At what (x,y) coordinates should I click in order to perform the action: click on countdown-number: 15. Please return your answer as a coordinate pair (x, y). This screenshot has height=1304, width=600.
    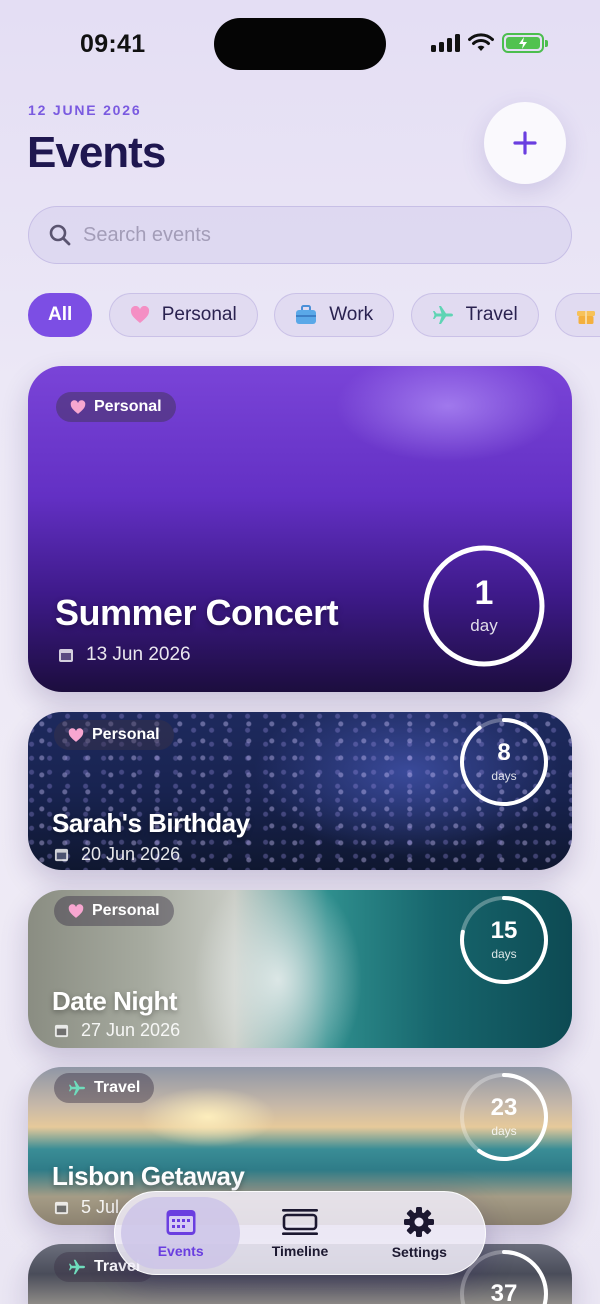
    Looking at the image, I should click on (504, 930).